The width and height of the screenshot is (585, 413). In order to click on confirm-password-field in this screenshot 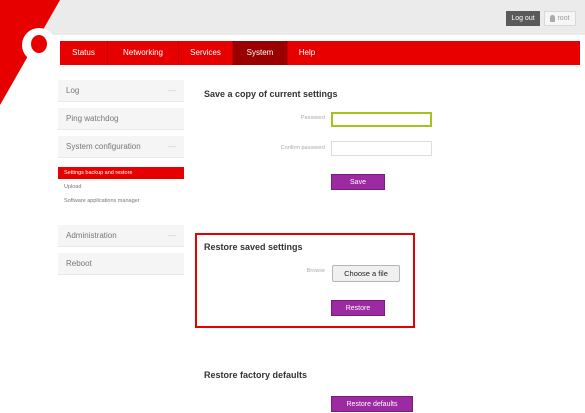, I will do `click(381, 148)`.